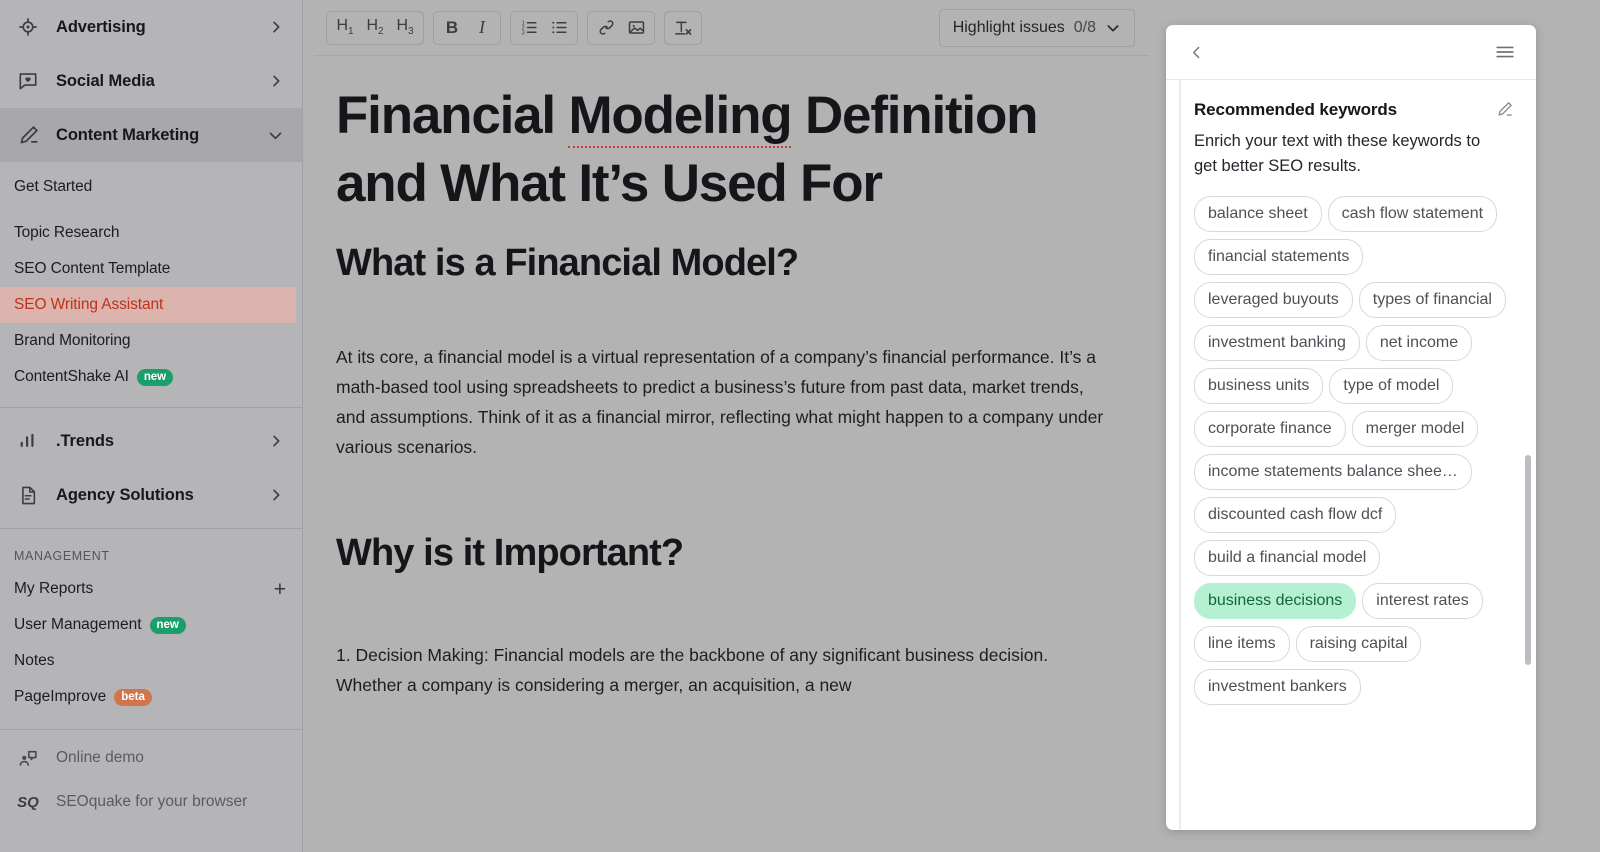  What do you see at coordinates (1412, 214) in the screenshot?
I see `keyword-chip: cash flow statement` at bounding box center [1412, 214].